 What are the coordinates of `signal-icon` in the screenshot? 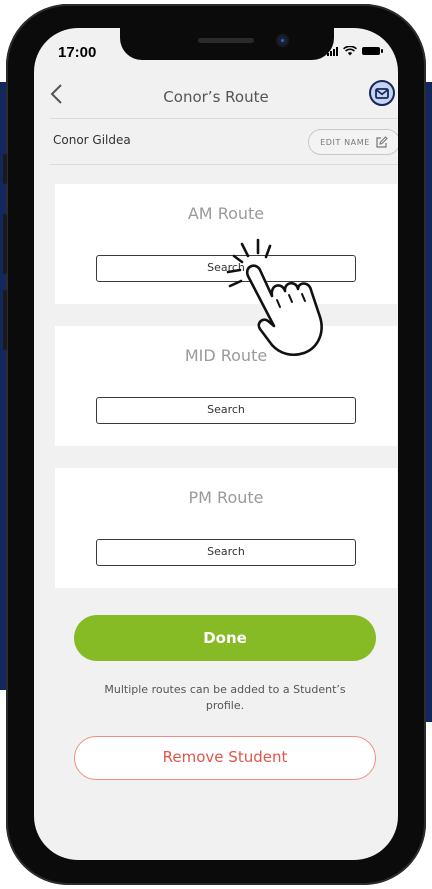 It's located at (332, 51).